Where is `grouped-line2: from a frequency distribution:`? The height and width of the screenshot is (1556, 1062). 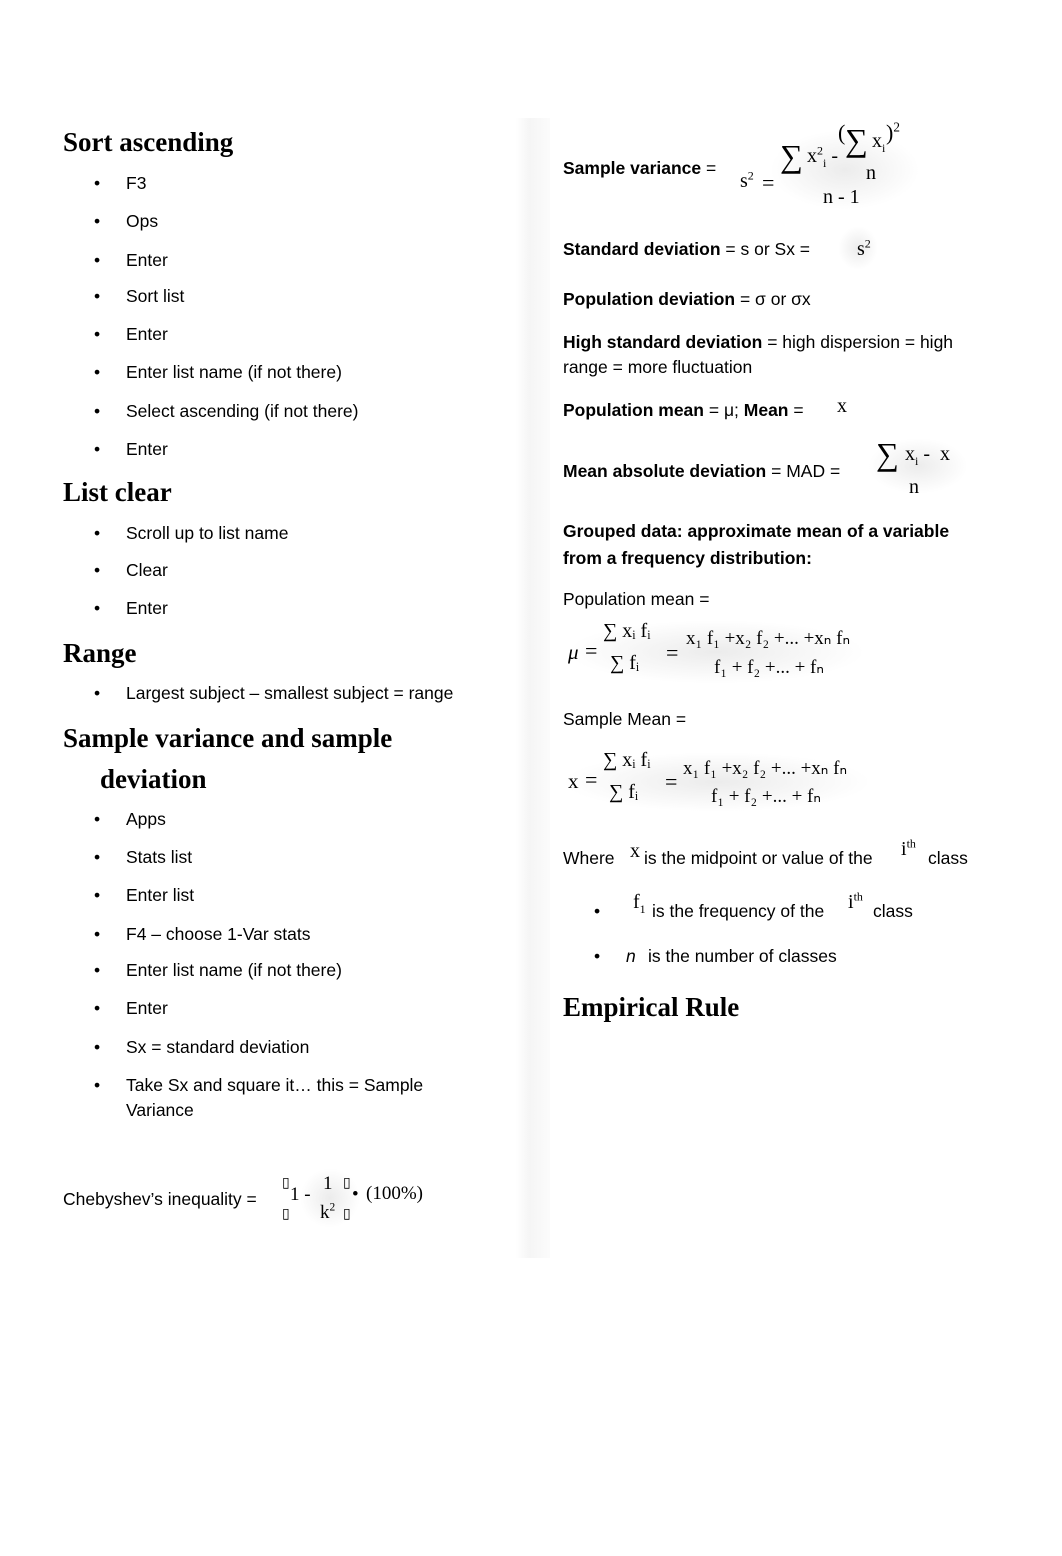 grouped-line2: from a frequency distribution: is located at coordinates (687, 558).